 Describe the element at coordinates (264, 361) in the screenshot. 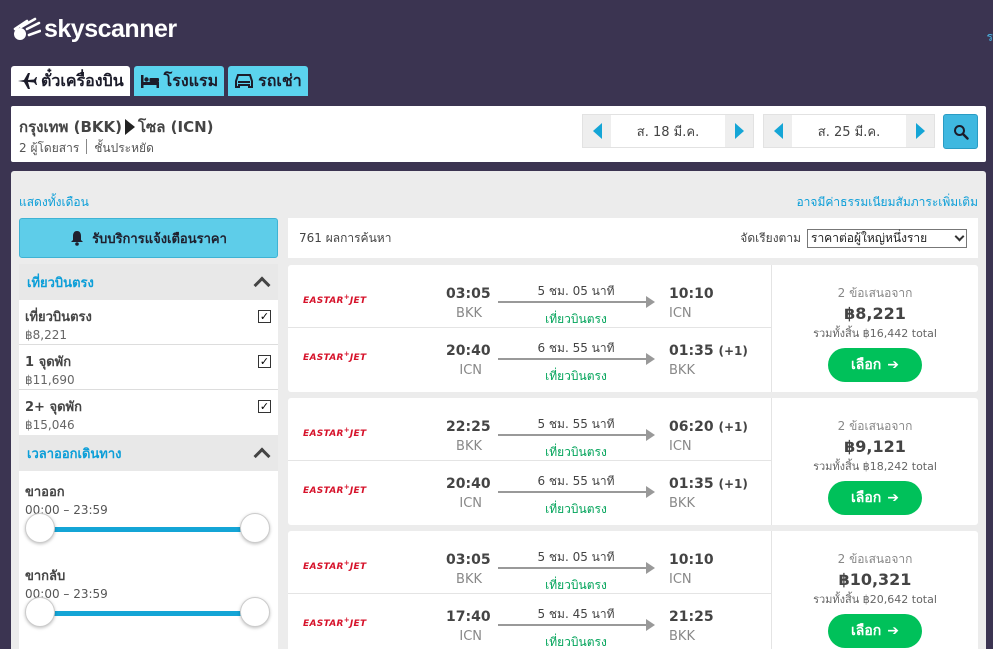

I see `stops-one-checkbox: ✓` at that location.